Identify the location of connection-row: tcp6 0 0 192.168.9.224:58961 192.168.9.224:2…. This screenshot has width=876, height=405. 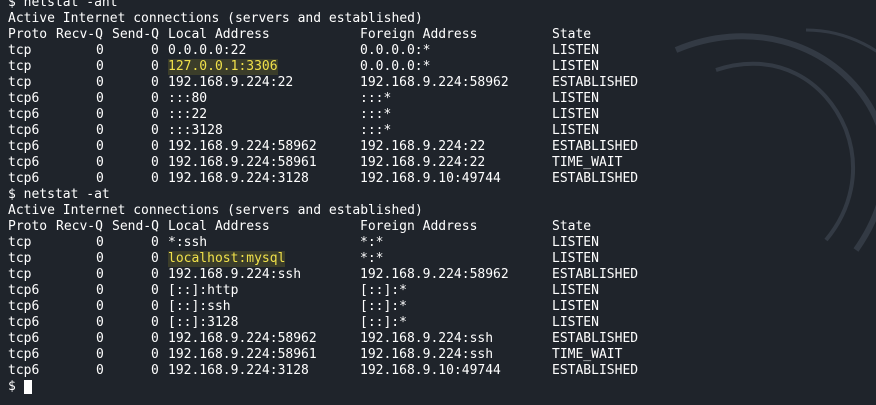
(315, 163).